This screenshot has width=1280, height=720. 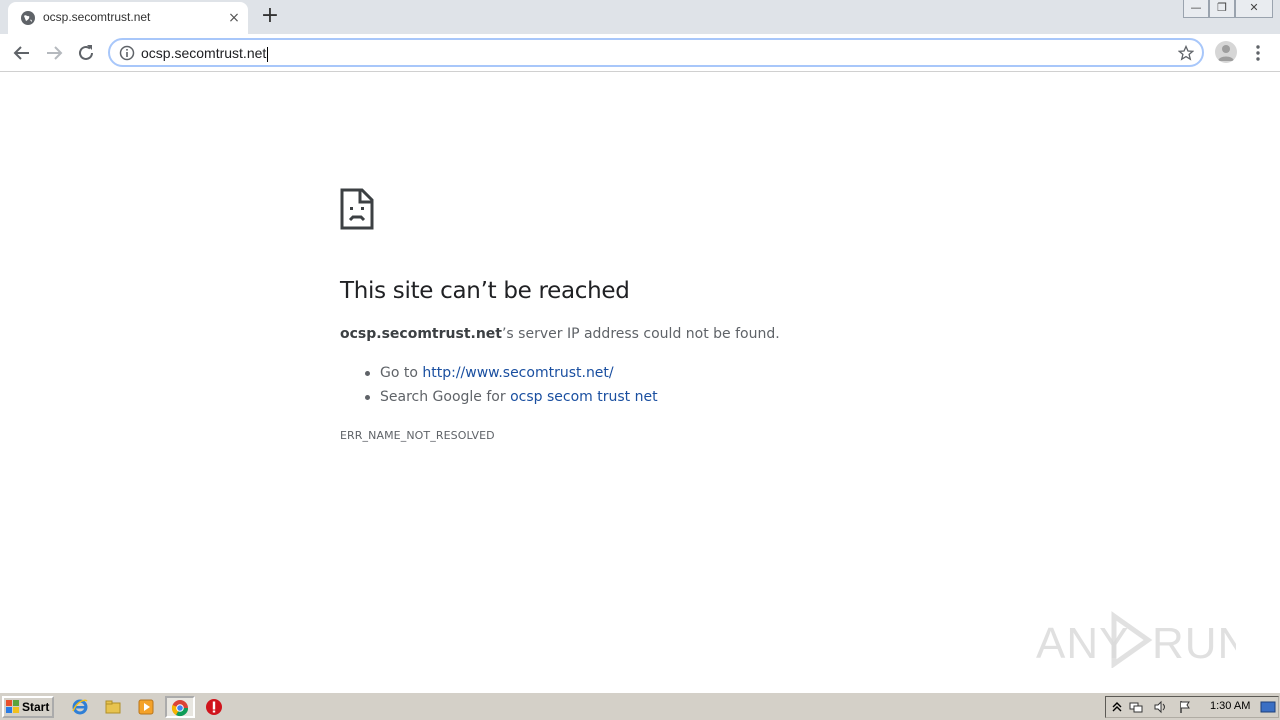 I want to click on list-item: Search Google for ocsp secom trust net, so click(x=510, y=400).